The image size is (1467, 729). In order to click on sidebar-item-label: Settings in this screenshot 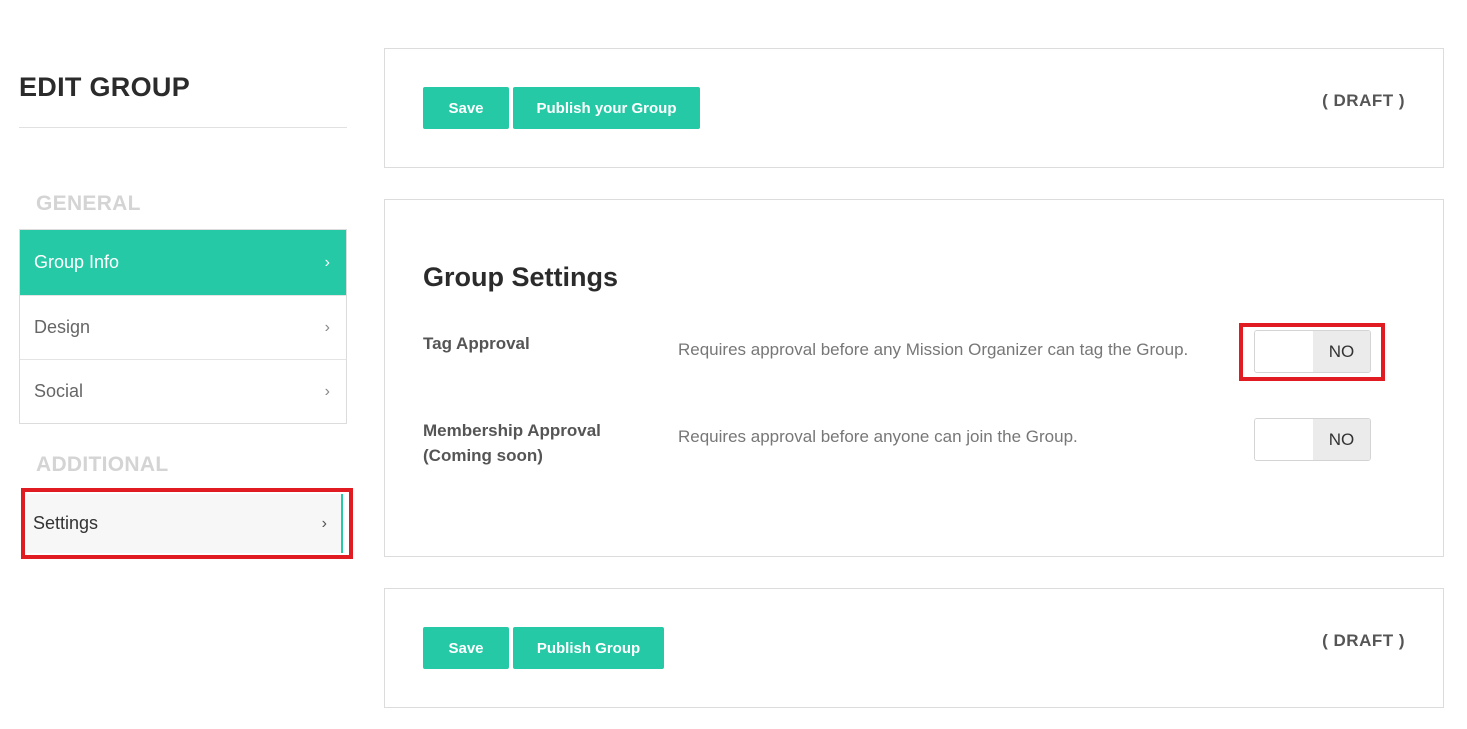, I will do `click(66, 523)`.